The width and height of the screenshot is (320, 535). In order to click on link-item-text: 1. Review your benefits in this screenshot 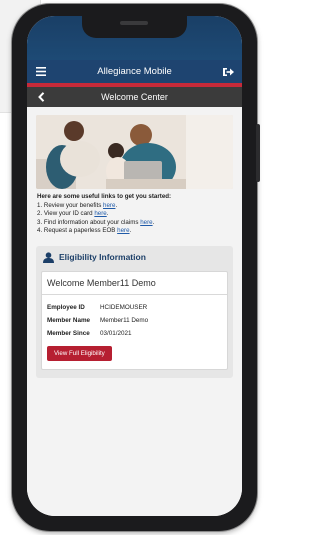, I will do `click(70, 205)`.